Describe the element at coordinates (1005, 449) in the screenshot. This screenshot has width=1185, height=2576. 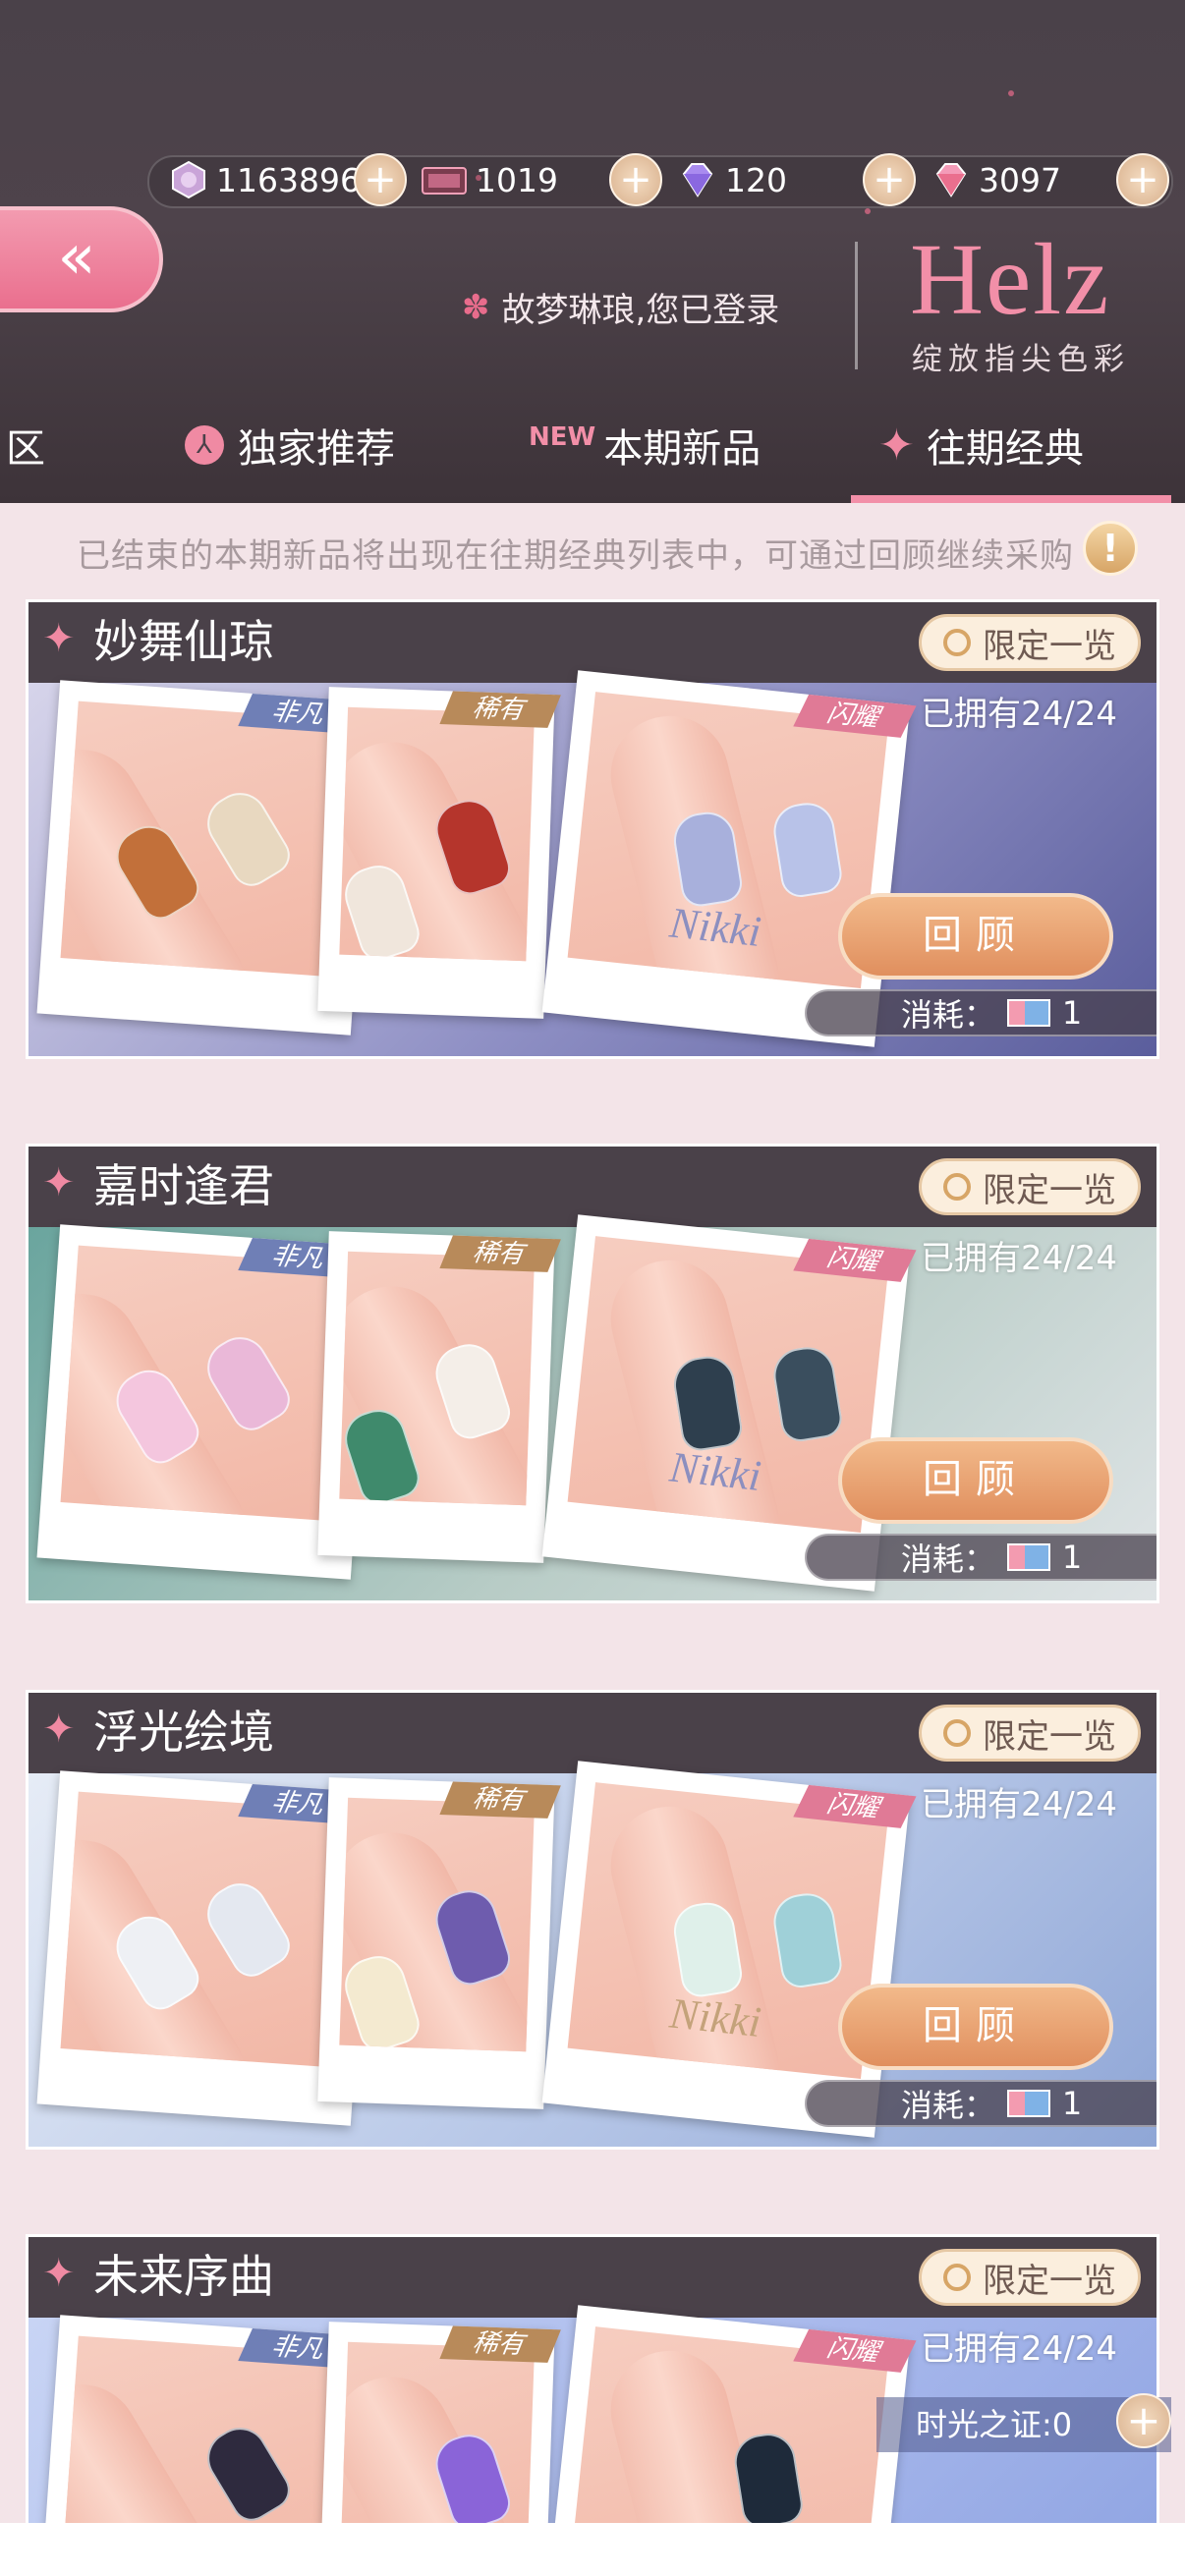
I see `tab-label: 往期经典` at that location.